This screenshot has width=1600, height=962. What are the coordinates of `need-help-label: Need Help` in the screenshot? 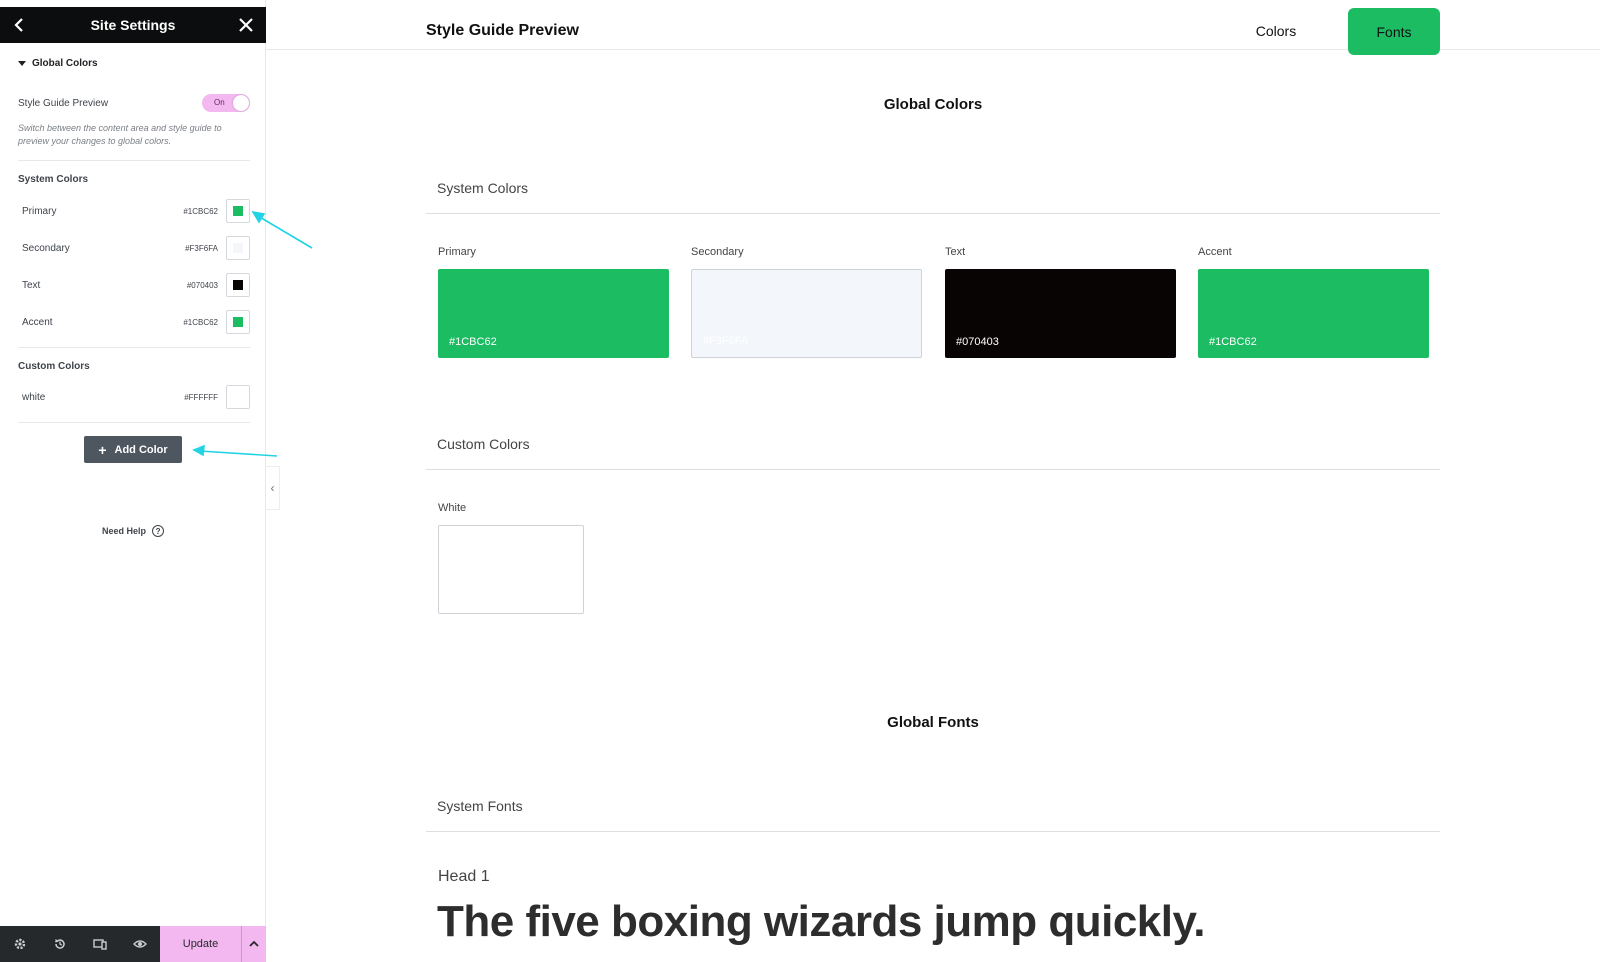 It's located at (124, 531).